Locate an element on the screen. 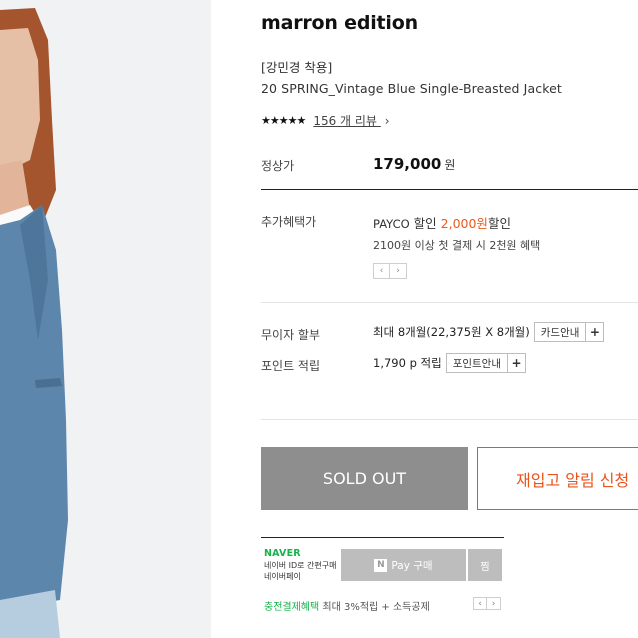 The height and width of the screenshot is (638, 638). naver-pay-button: N Pay 구매 is located at coordinates (403, 565).